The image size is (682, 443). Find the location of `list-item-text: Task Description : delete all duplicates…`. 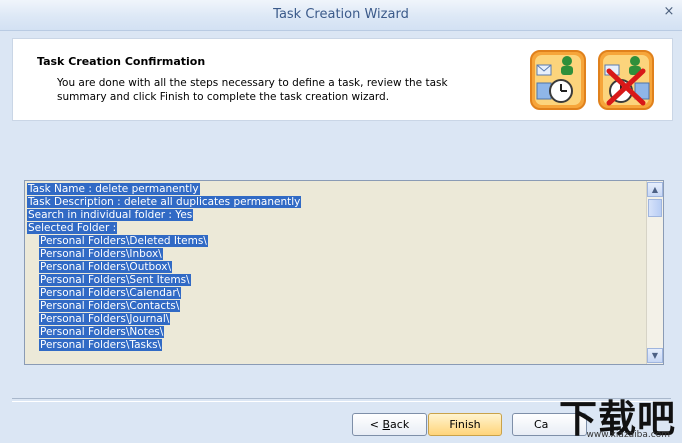

list-item-text: Task Description : delete all duplicates… is located at coordinates (164, 202).